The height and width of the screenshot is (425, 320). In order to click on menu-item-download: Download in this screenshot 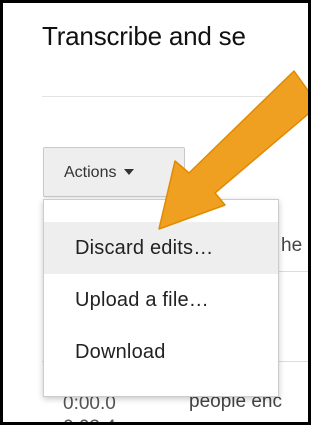, I will do `click(161, 352)`.